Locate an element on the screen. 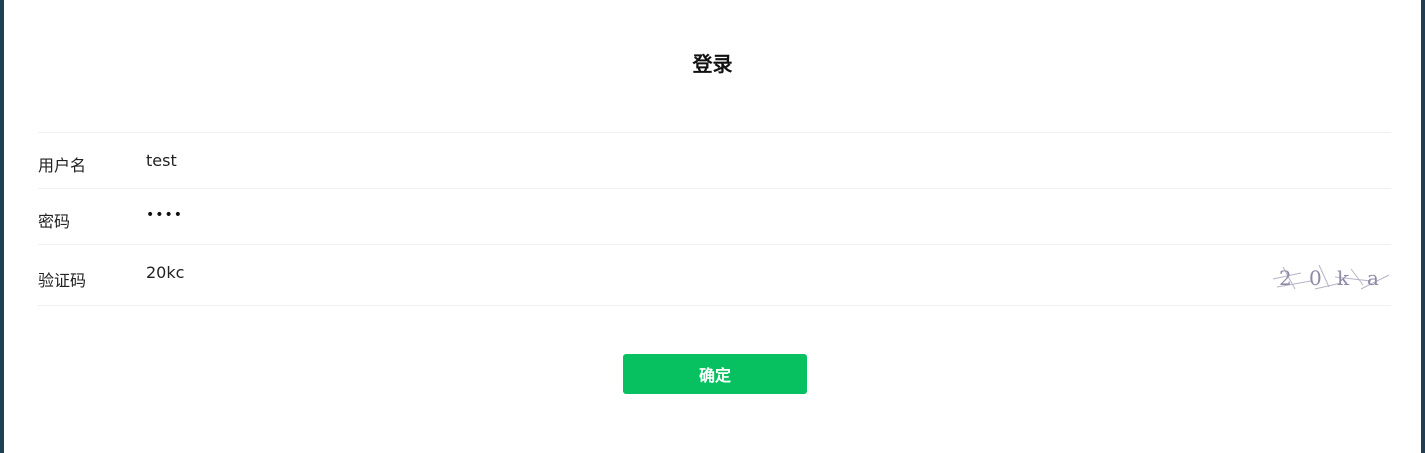  password-row: 密码 •••• is located at coordinates (714, 217).